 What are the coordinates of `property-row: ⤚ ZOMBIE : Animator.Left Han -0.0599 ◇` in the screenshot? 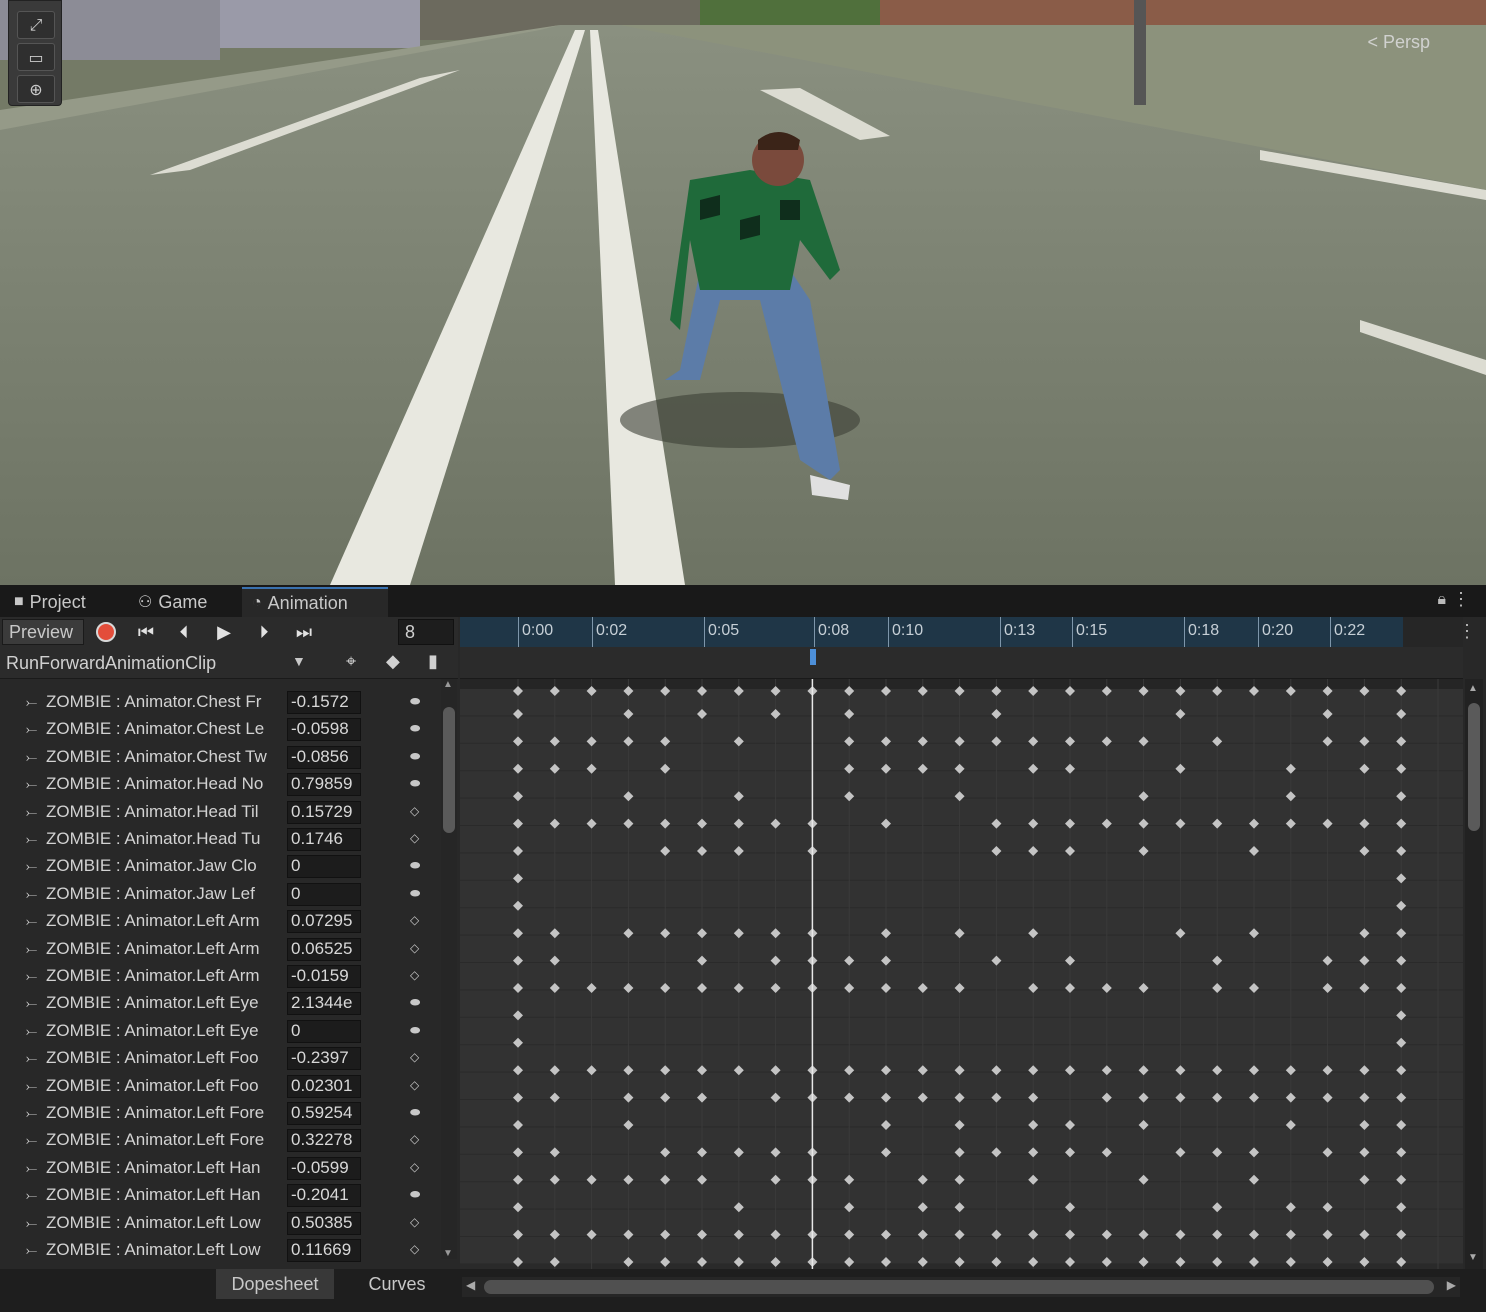 It's located at (220, 1168).